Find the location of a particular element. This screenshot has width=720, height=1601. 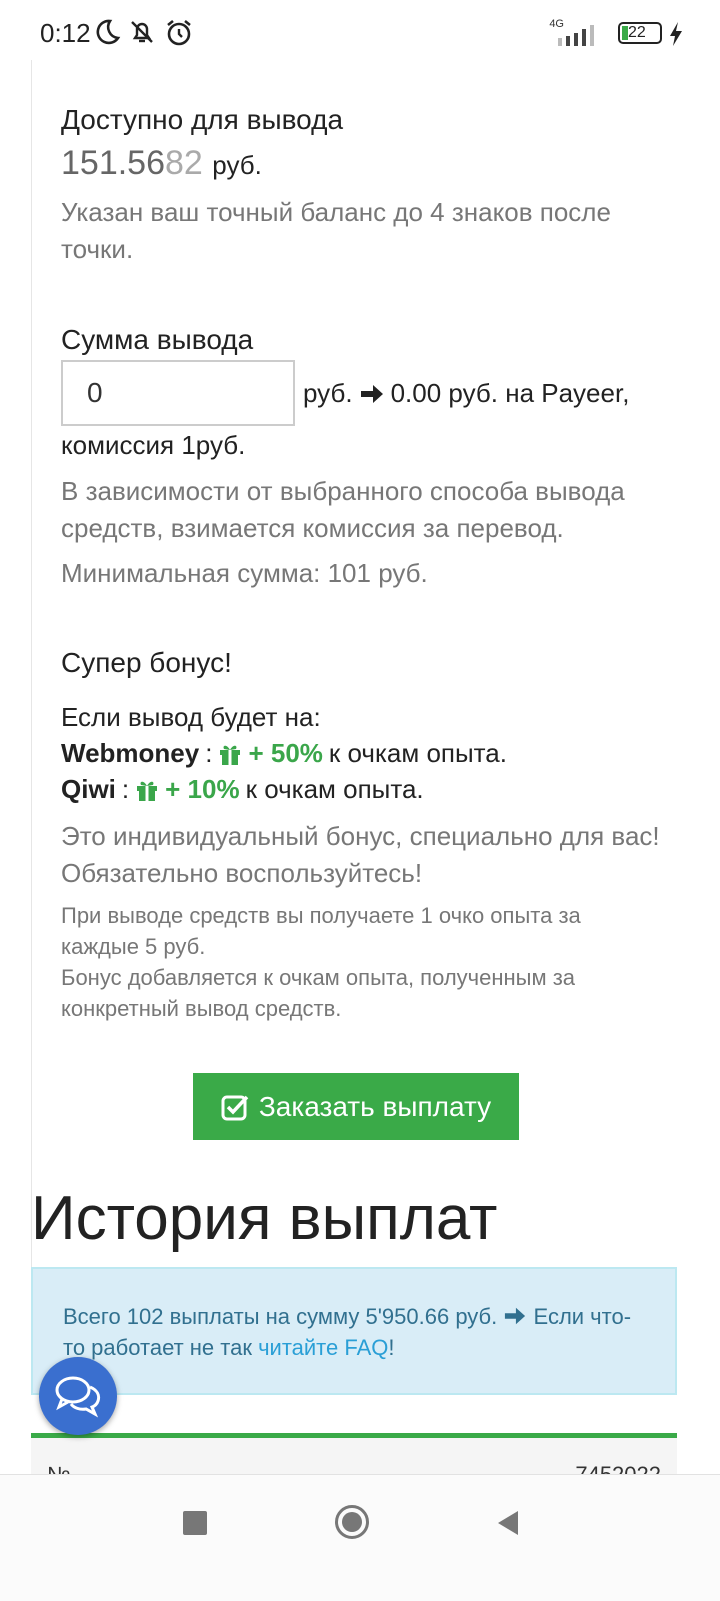

faq-link: читайте FAQ is located at coordinates (323, 1347).